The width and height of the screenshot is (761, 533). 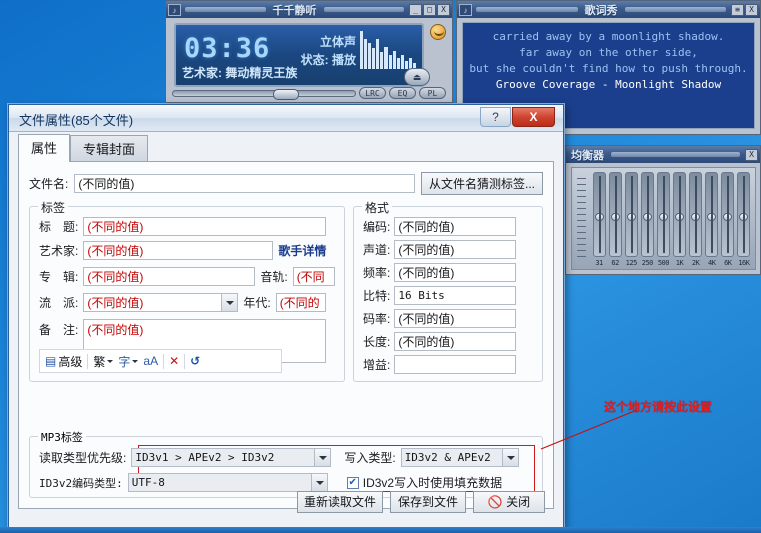 I want to click on eq-band: 250, so click(x=647, y=219).